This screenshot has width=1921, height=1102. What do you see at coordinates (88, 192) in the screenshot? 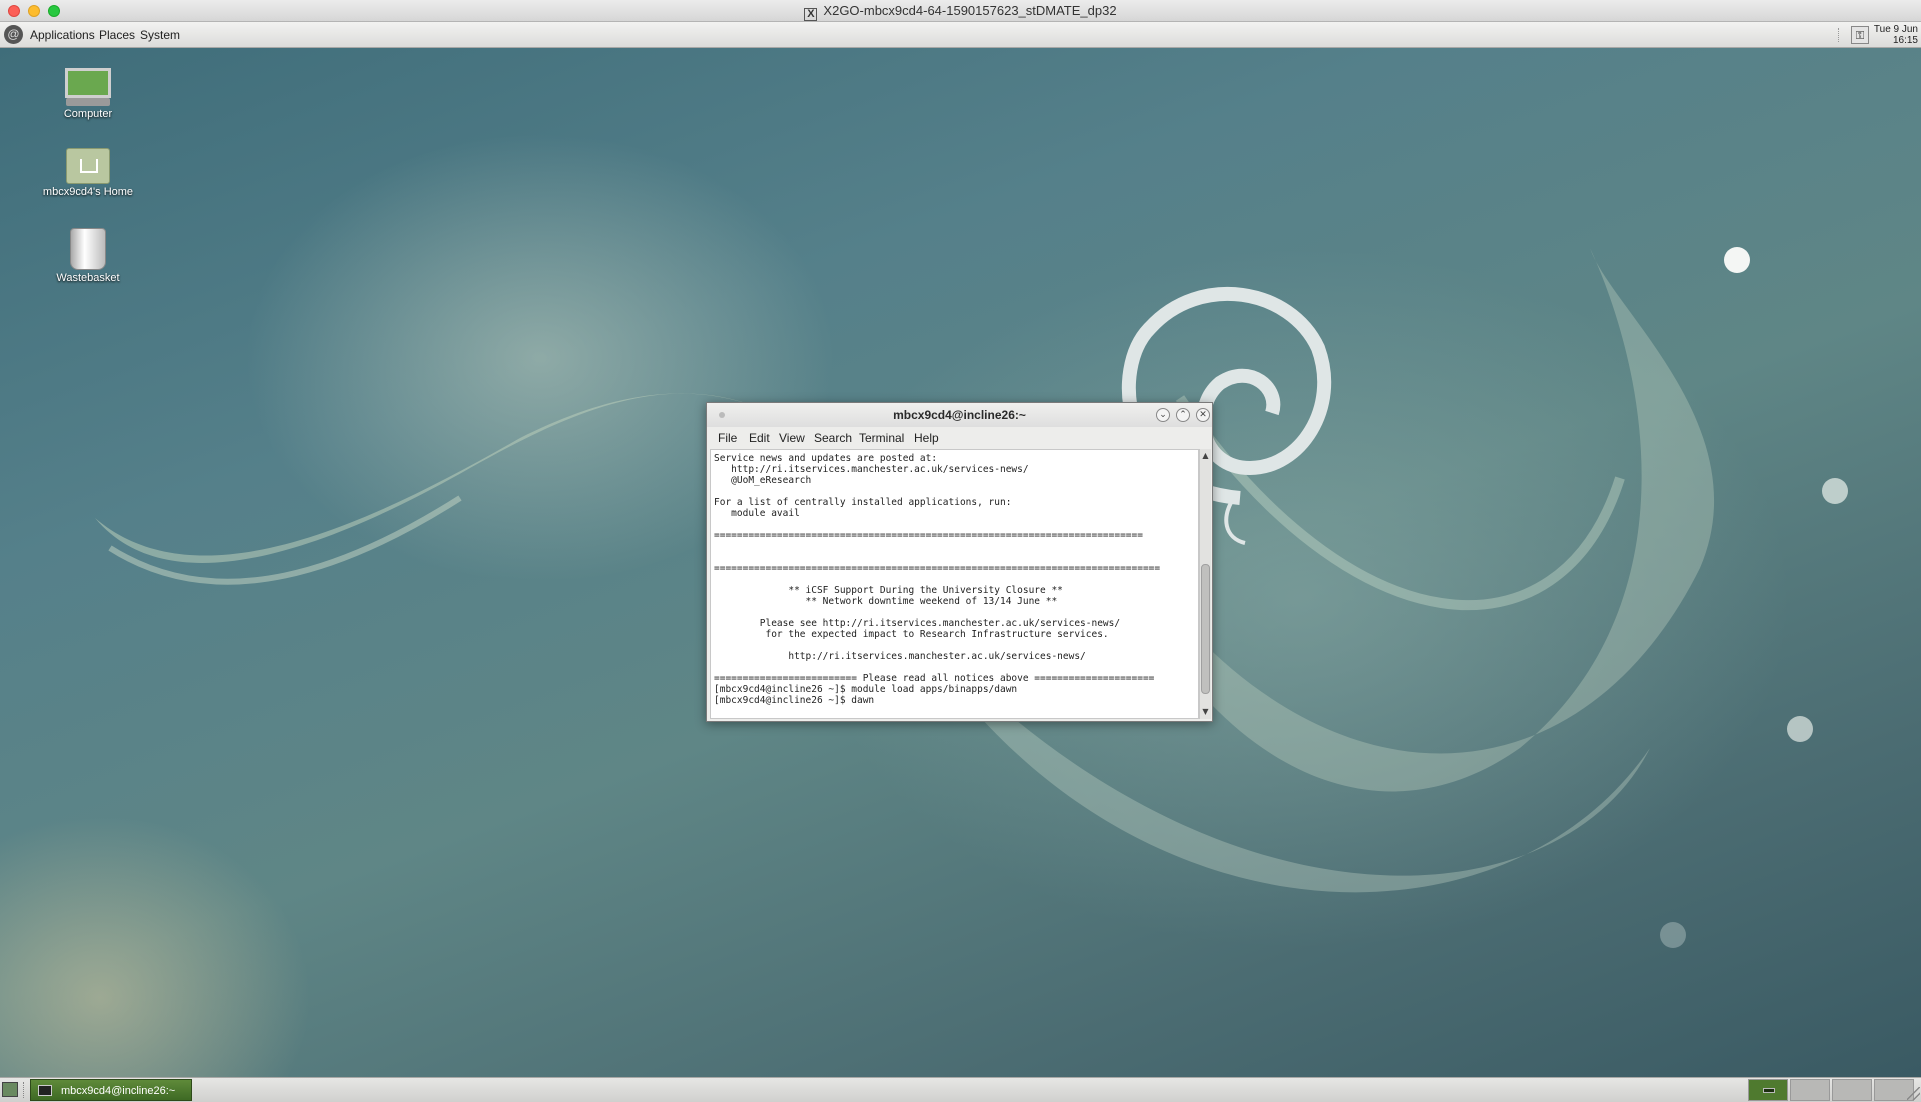
I see `desktop-icon-label: mbcx9cd4's Home` at bounding box center [88, 192].